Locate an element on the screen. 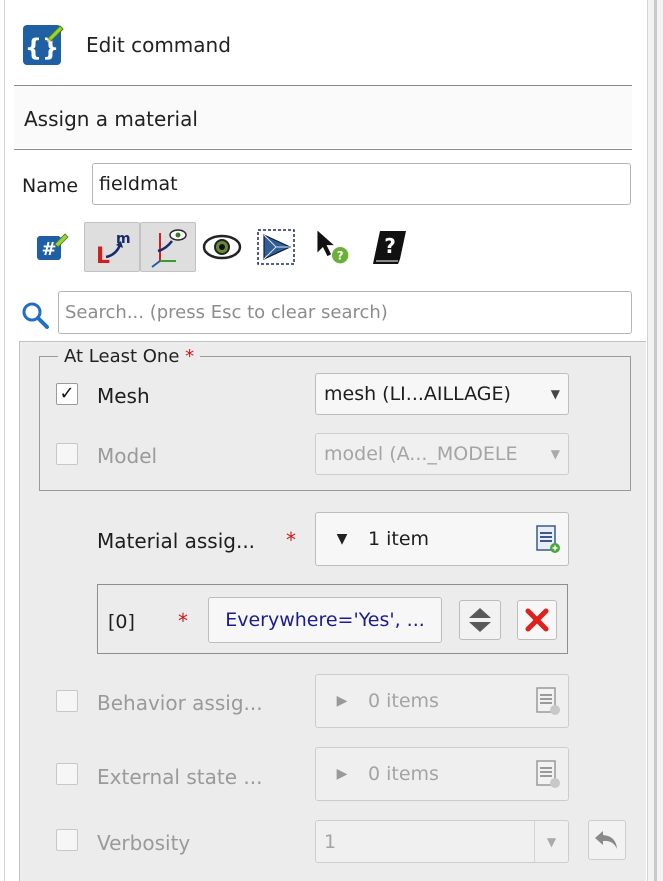  group-title: At Least One * is located at coordinates (129, 356).